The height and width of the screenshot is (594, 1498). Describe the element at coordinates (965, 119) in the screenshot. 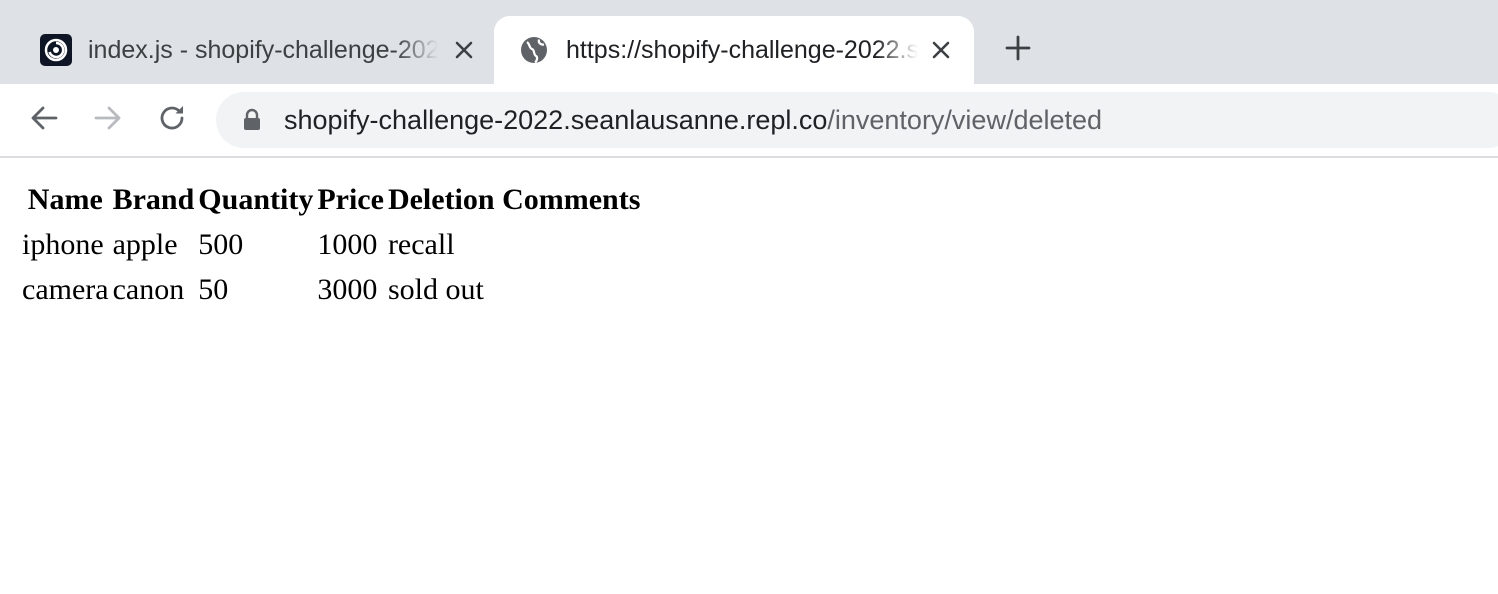

I see `url-path: /inventory/view/deleted` at that location.